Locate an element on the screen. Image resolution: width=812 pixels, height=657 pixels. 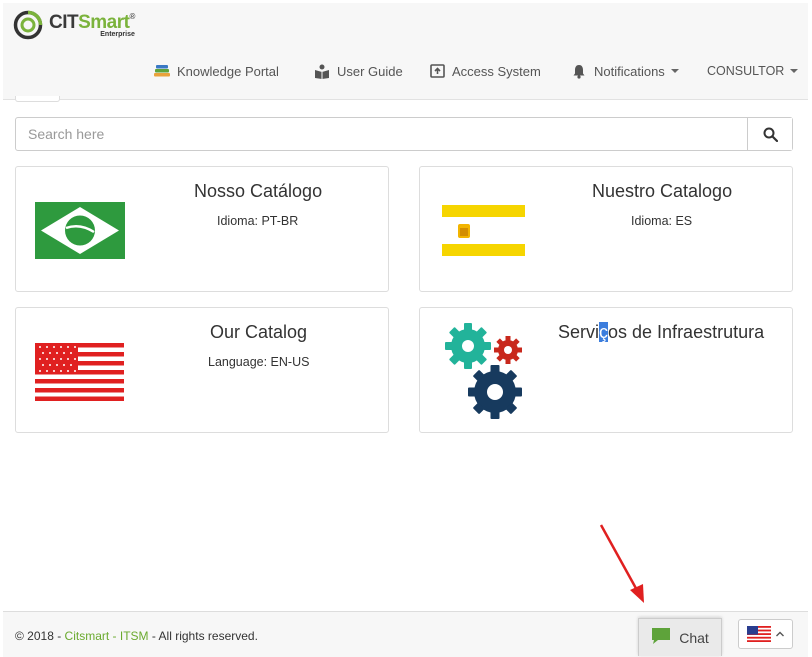
logo-title: CITSmart® is located at coordinates (92, 22).